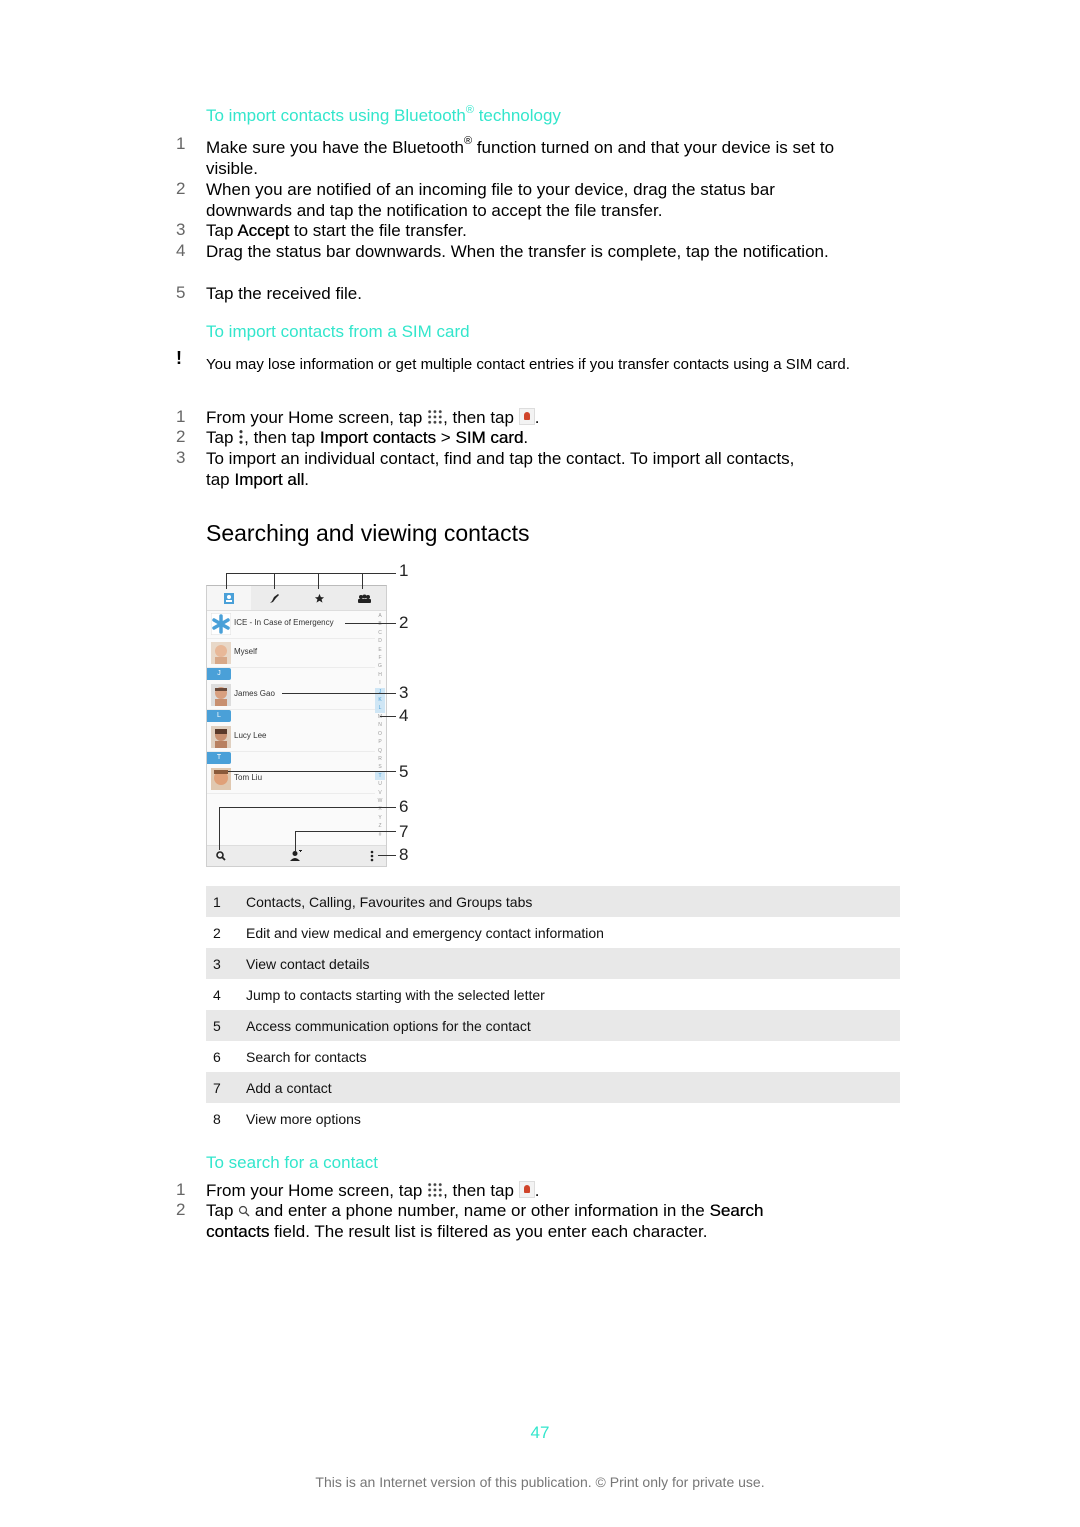 This screenshot has height=1527, width=1080. I want to click on alphabet-index: ABCDEFGHIJKLMNOPQRSTUVWXYZ#, so click(380, 725).